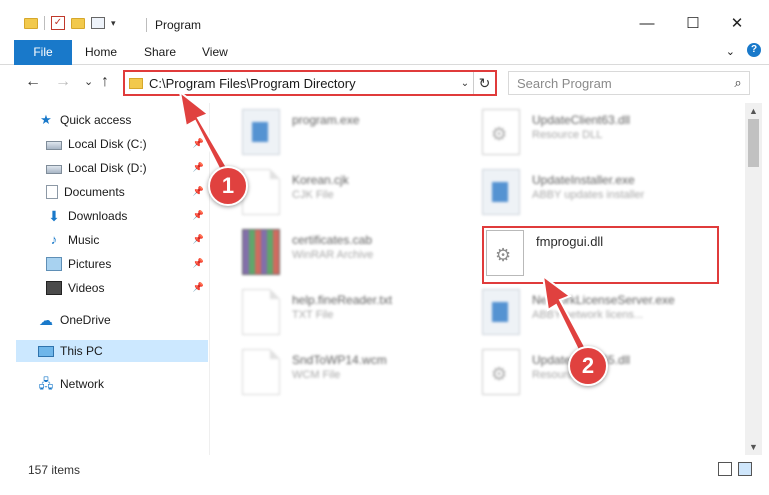 The width and height of the screenshot is (769, 495). Describe the element at coordinates (94, 192) in the screenshot. I see `sidebar-item-label: Documents` at that location.